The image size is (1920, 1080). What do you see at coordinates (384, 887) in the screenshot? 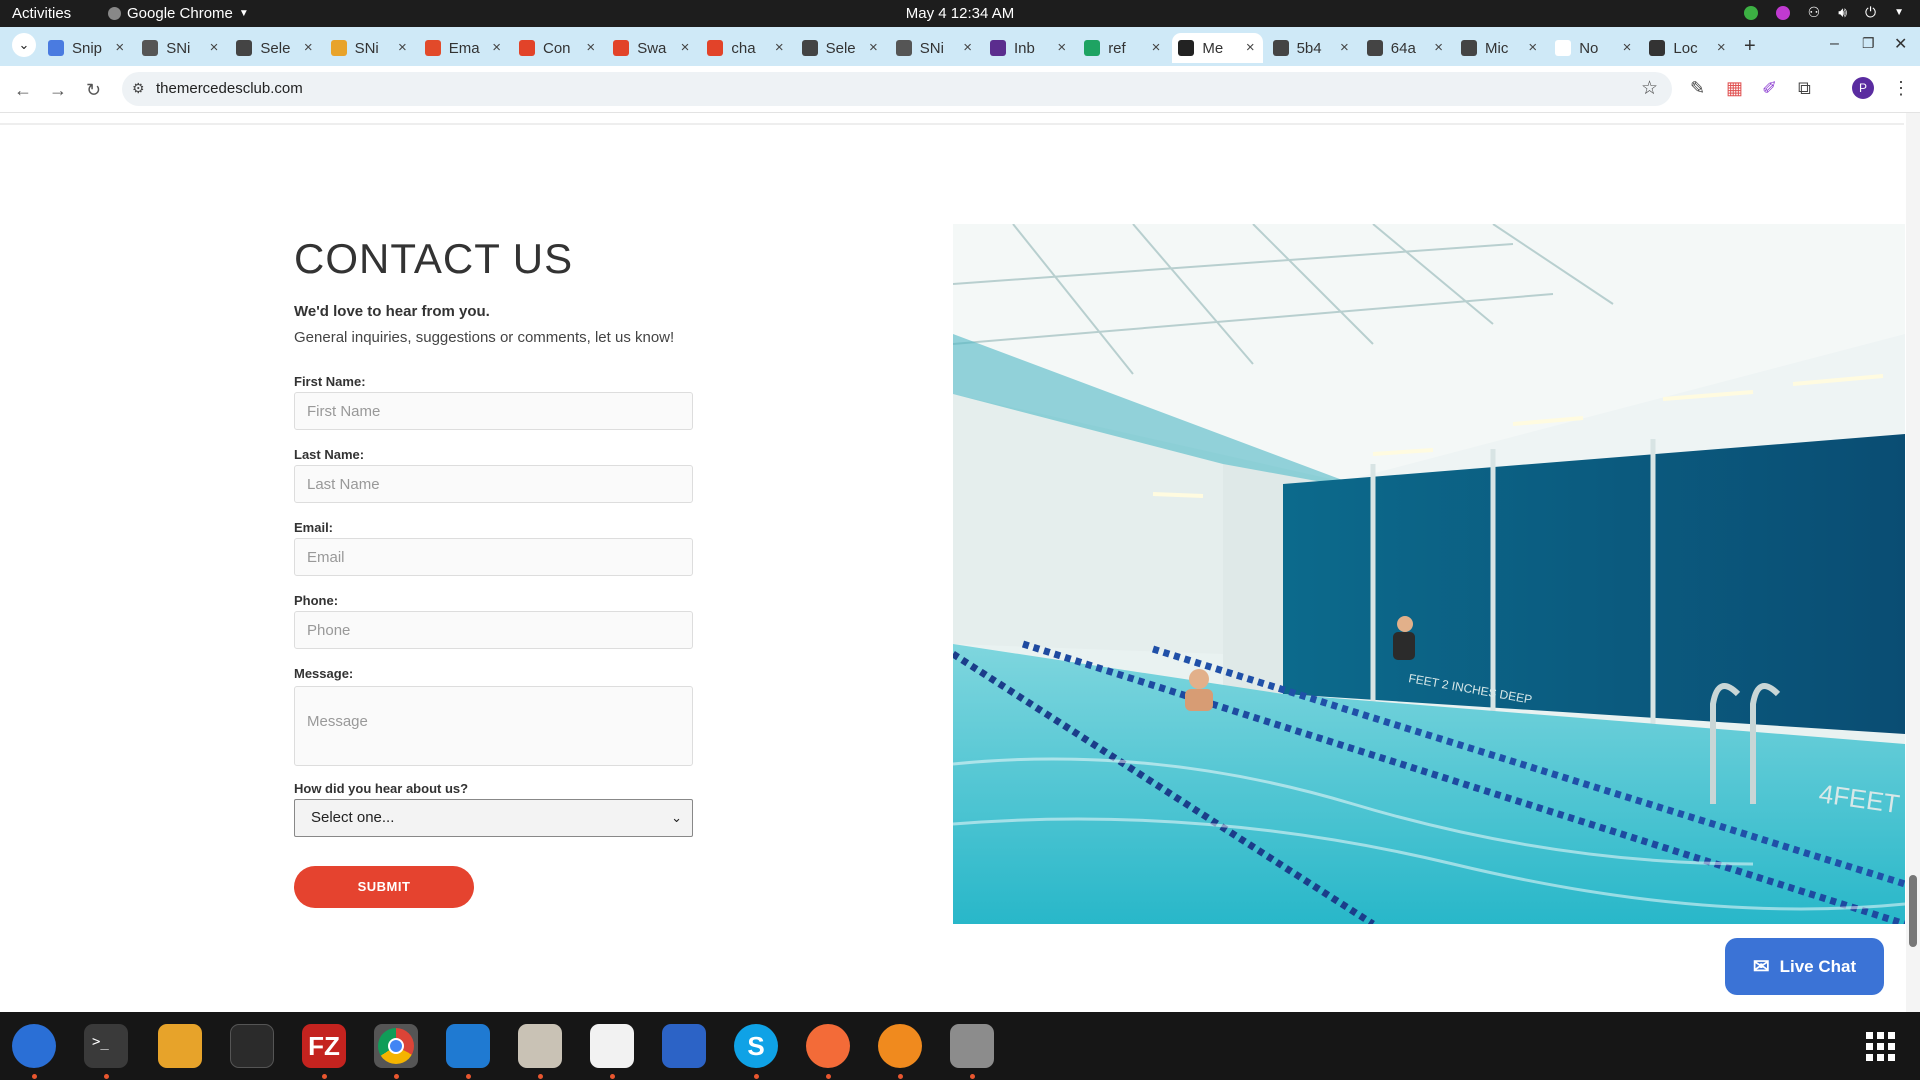
I see `submit-button: SUBMIT` at bounding box center [384, 887].